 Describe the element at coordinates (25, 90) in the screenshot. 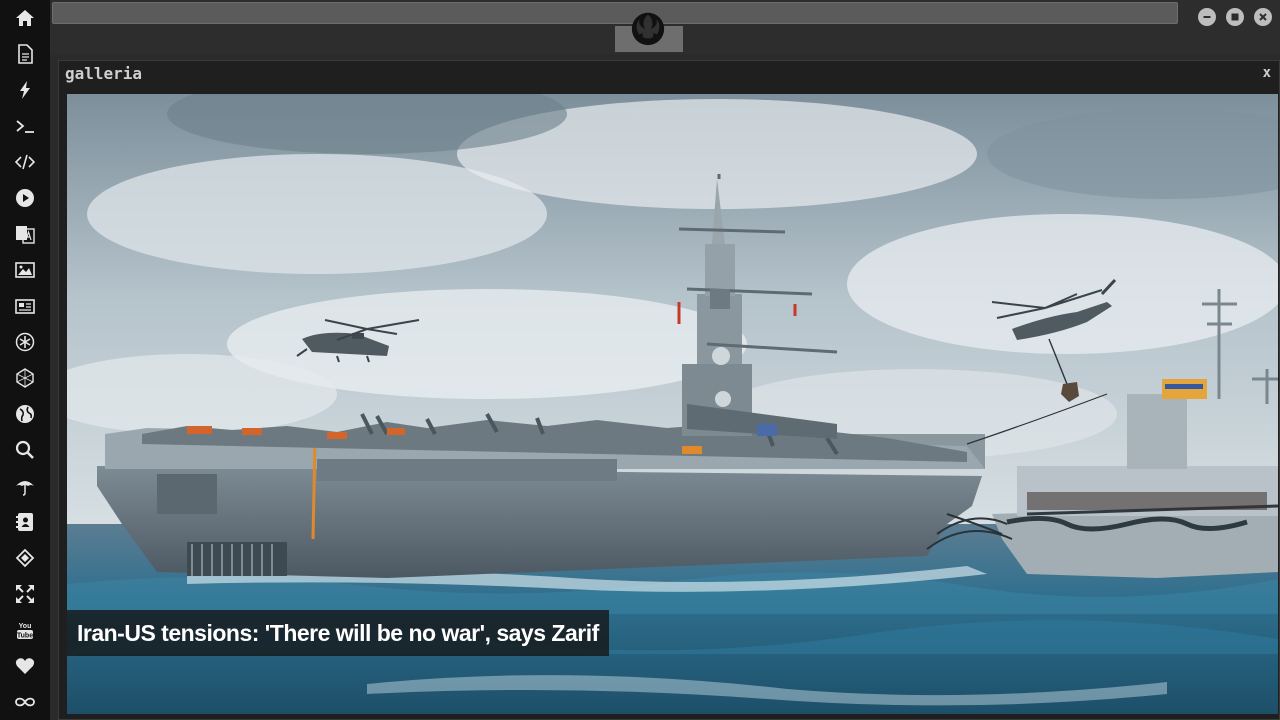

I see `lightning-icon` at that location.